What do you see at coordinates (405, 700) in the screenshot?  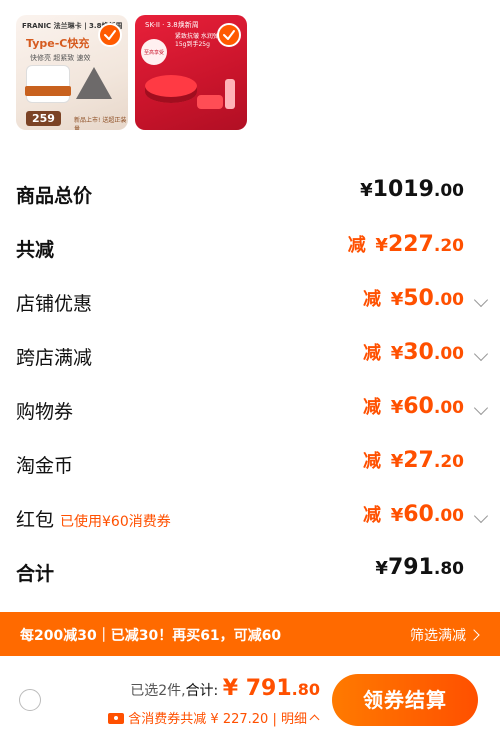 I see `checkout-button: 领券结算` at bounding box center [405, 700].